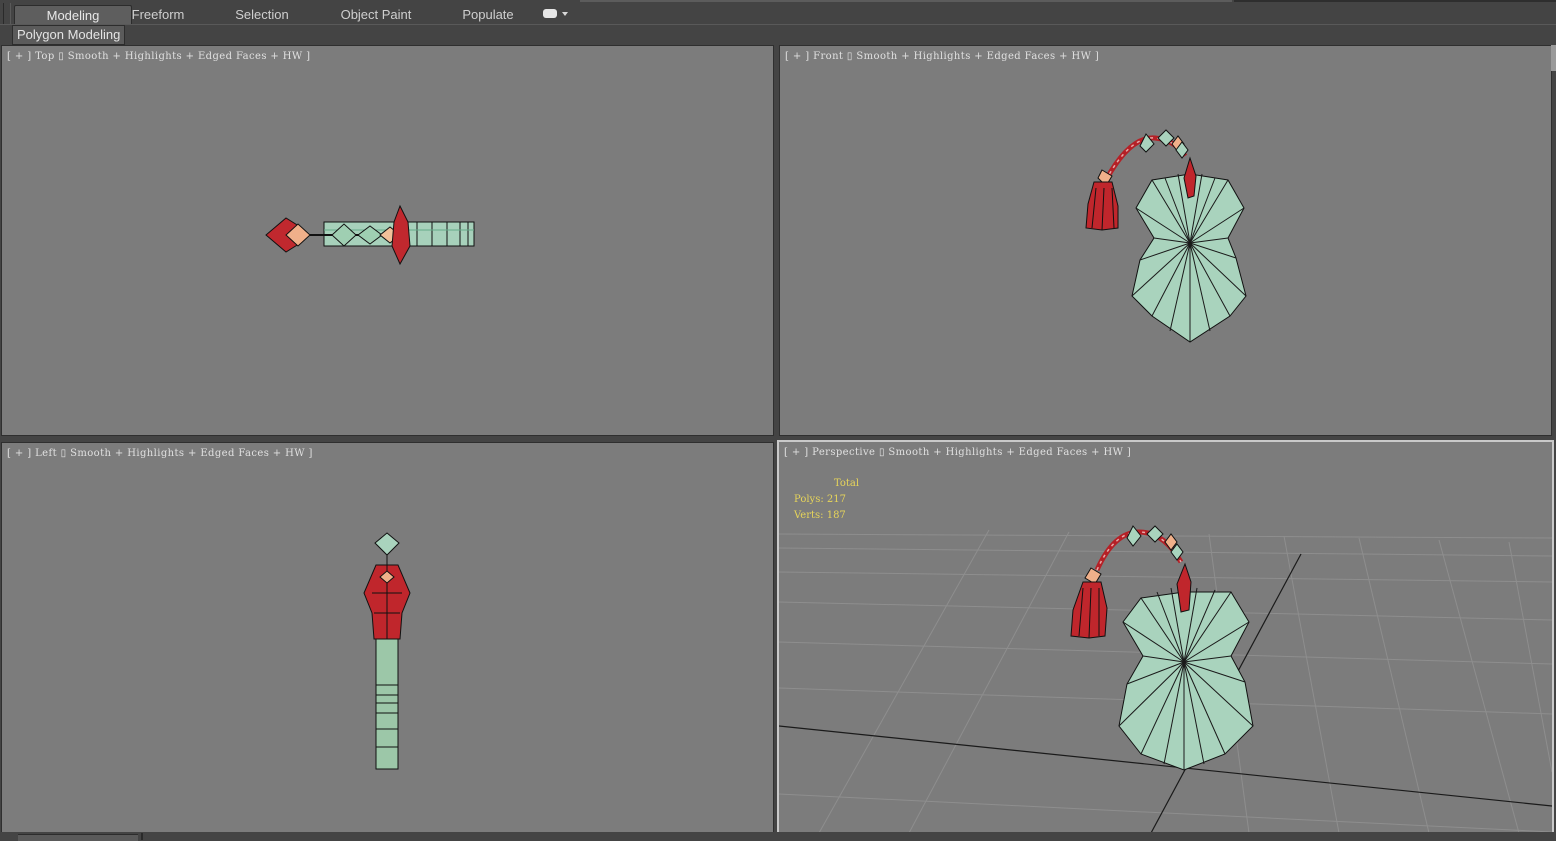 The width and height of the screenshot is (1556, 841). What do you see at coordinates (401, 235) in the screenshot?
I see `ring-top` at bounding box center [401, 235].